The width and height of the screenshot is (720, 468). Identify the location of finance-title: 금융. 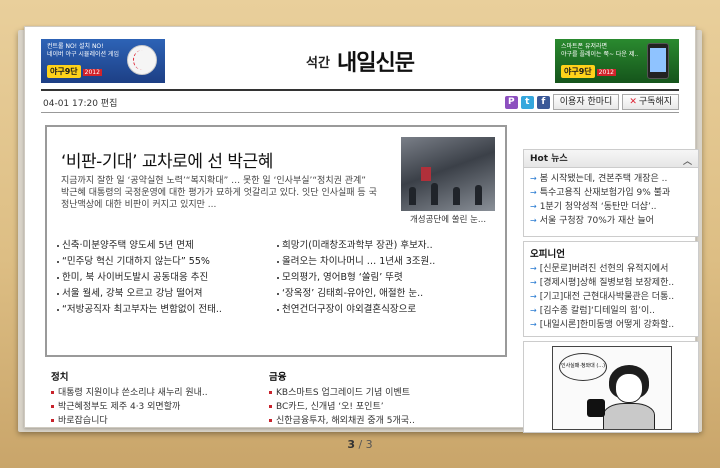
(369, 376).